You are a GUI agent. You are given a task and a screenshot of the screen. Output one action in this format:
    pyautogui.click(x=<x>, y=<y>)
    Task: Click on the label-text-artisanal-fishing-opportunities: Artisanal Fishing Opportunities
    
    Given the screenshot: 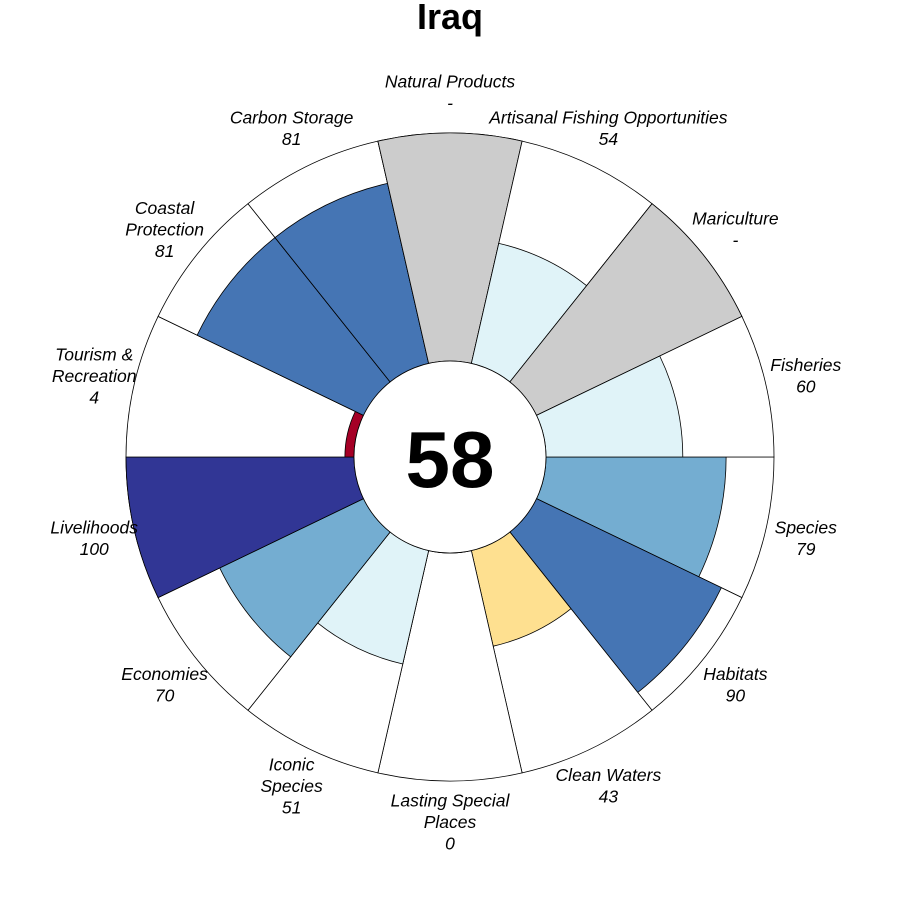 What is the action you would take?
    pyautogui.click(x=608, y=117)
    